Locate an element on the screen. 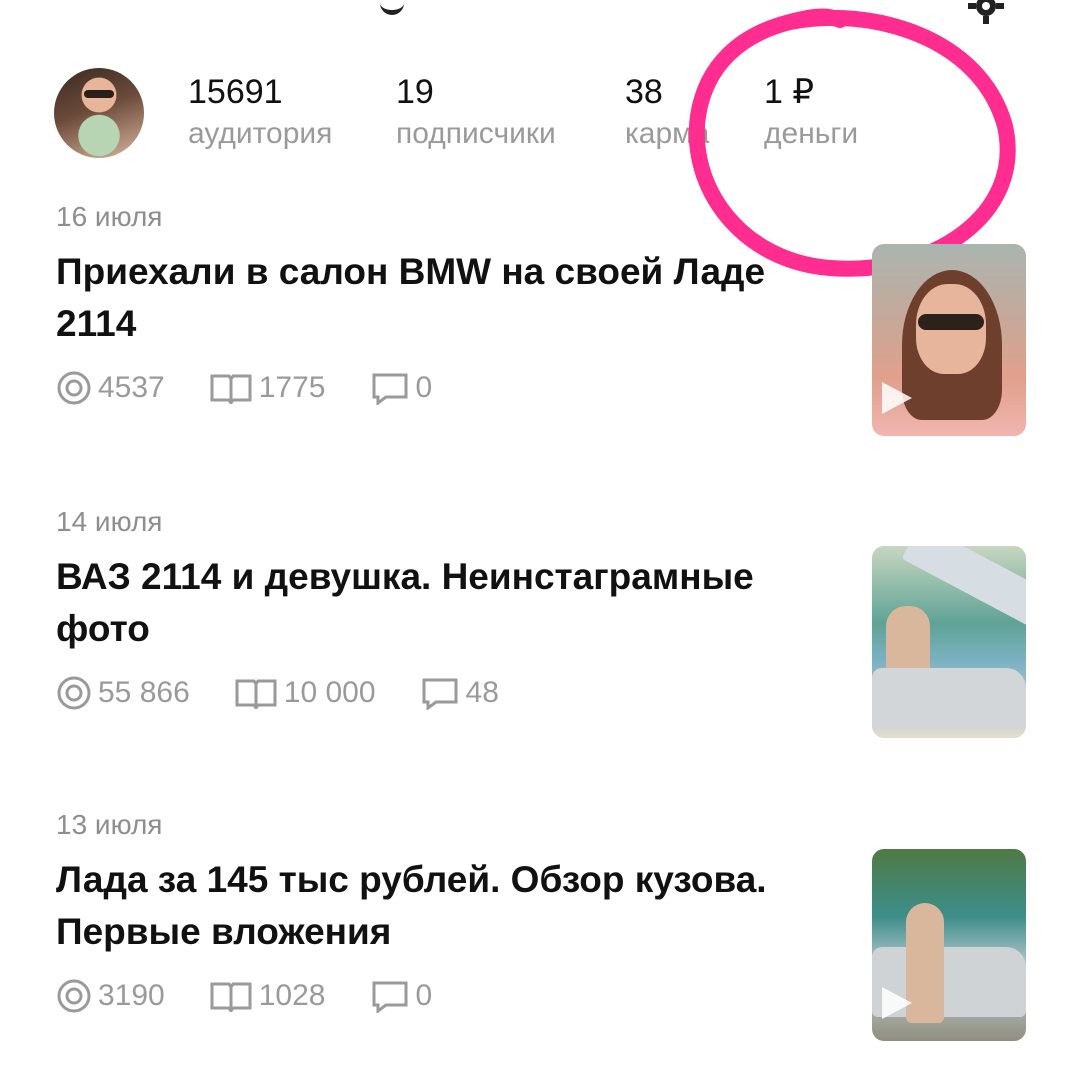  views-metric: 4537 is located at coordinates (110, 388).